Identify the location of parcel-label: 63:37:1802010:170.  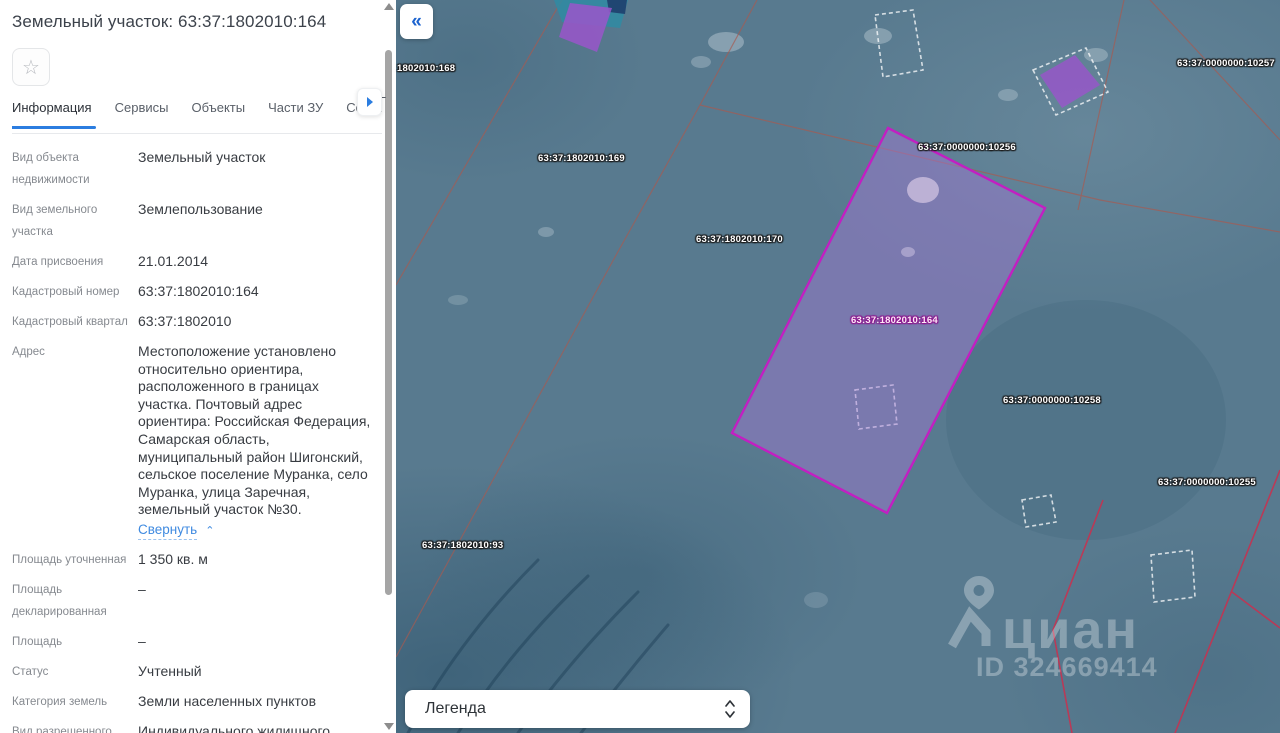
(739, 239).